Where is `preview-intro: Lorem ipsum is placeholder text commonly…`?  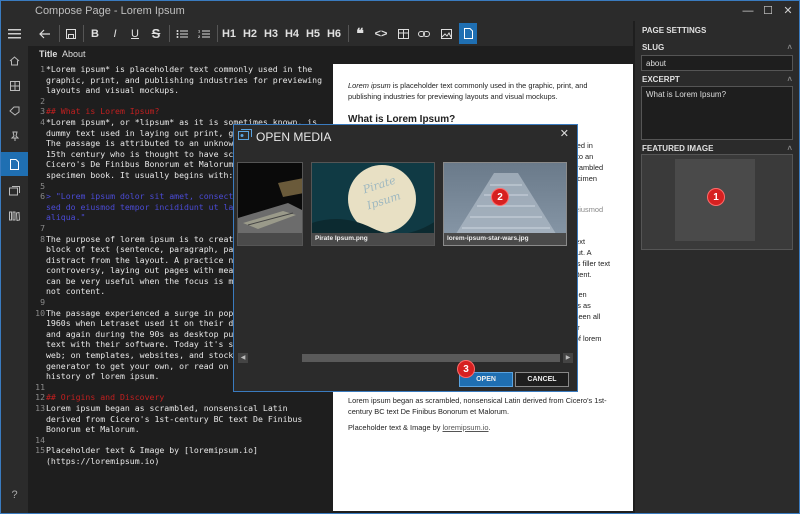 preview-intro: Lorem ipsum is placeholder text commonly… is located at coordinates (483, 91).